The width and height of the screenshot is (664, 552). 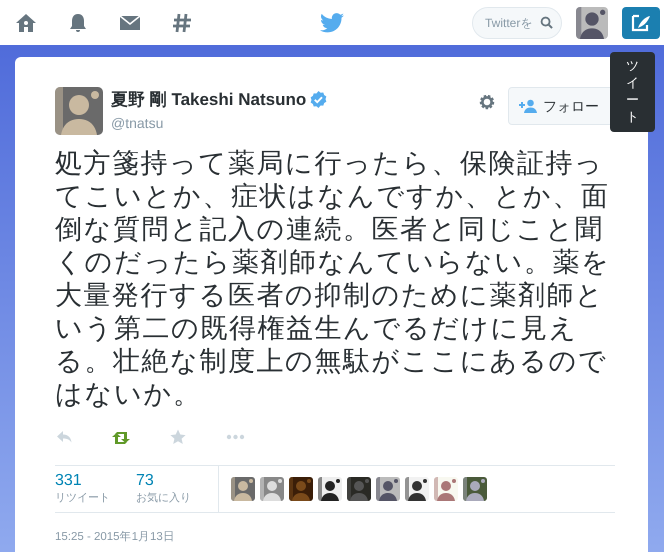 What do you see at coordinates (528, 106) in the screenshot?
I see `add-user-icon` at bounding box center [528, 106].